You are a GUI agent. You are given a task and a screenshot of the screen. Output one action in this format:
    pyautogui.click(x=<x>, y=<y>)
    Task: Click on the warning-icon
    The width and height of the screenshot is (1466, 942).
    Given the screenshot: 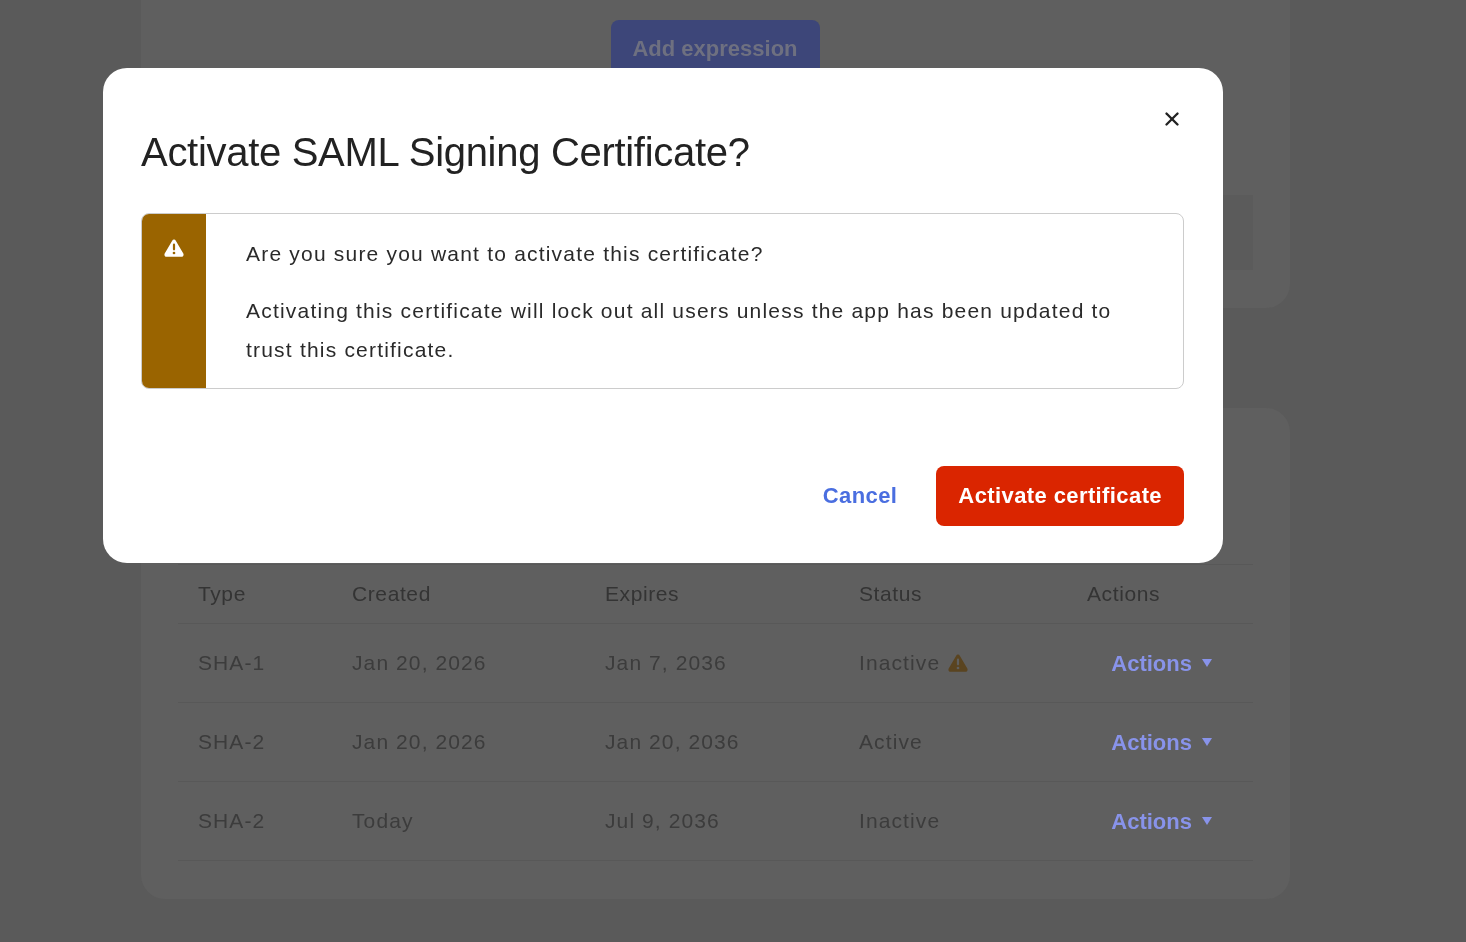 What is the action you would take?
    pyautogui.click(x=174, y=248)
    